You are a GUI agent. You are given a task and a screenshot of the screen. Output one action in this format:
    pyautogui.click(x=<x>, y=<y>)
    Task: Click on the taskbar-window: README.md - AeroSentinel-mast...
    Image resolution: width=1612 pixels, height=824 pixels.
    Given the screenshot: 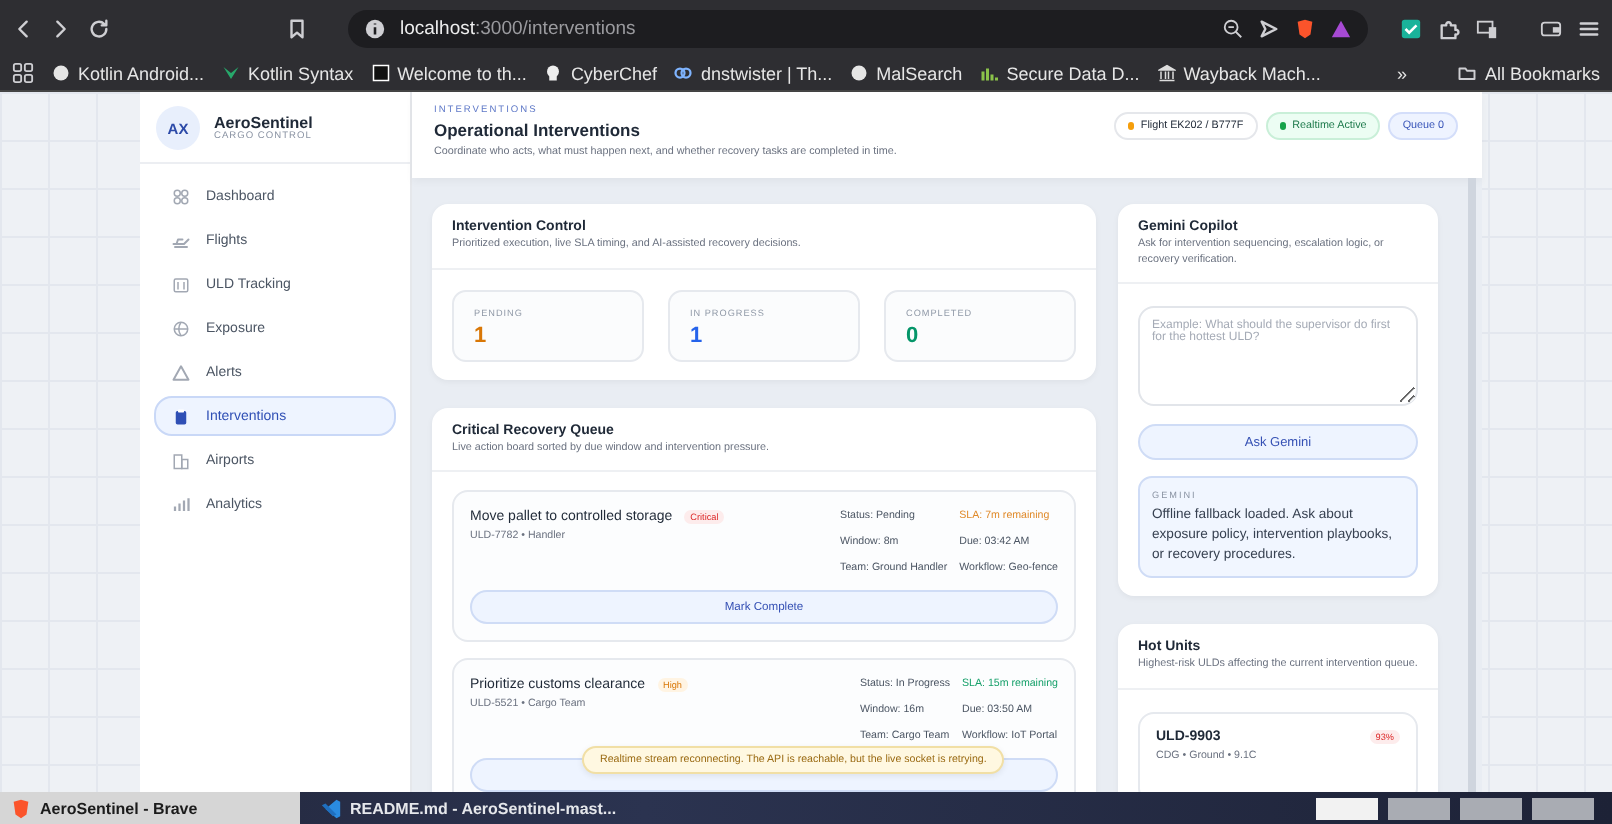 What is the action you would take?
    pyautogui.click(x=460, y=808)
    